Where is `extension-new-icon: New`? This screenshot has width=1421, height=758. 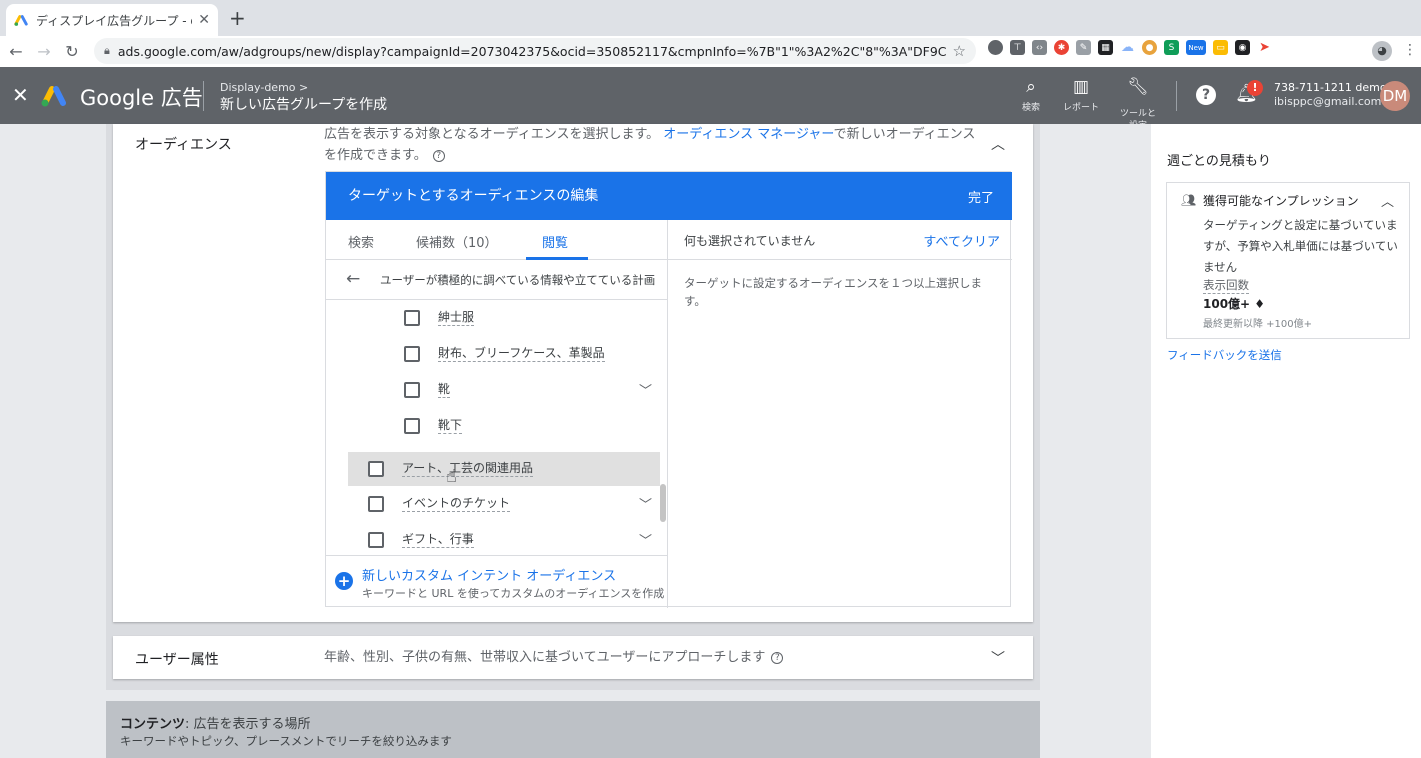
extension-new-icon: New is located at coordinates (1196, 47).